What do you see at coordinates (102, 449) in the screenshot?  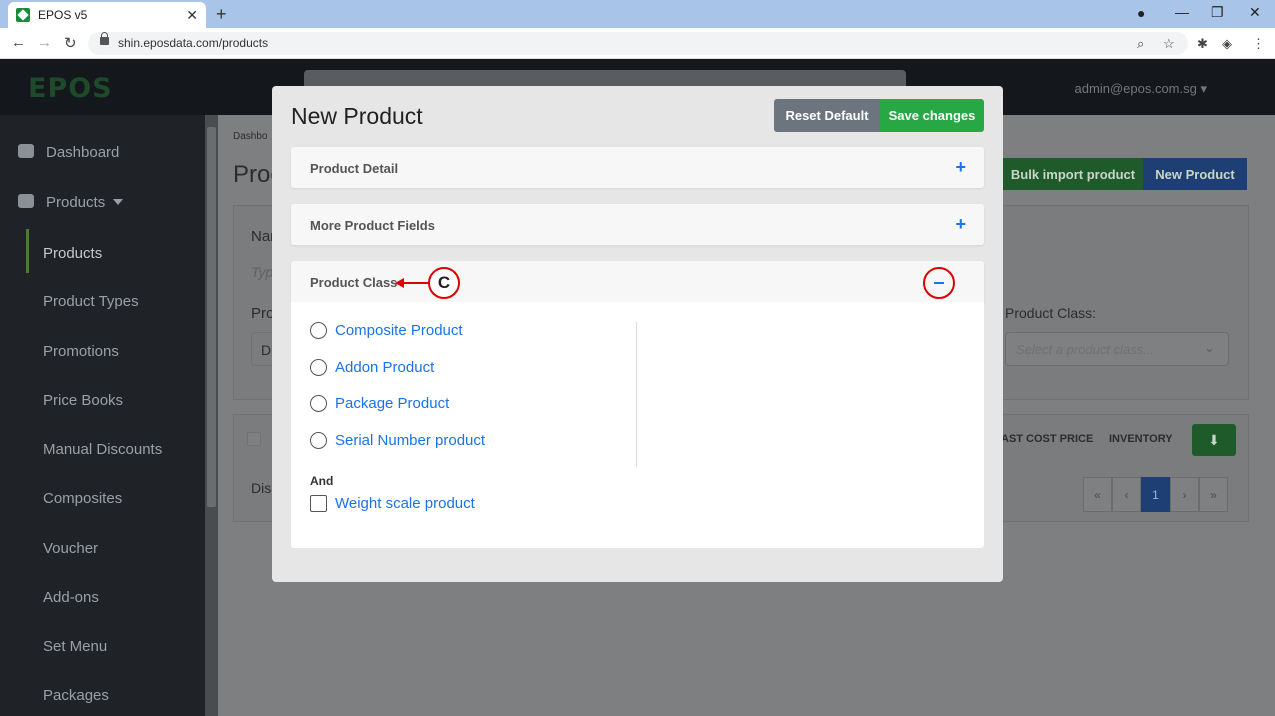 I see `sidebar-item-manual-discounts: Manual Discounts` at bounding box center [102, 449].